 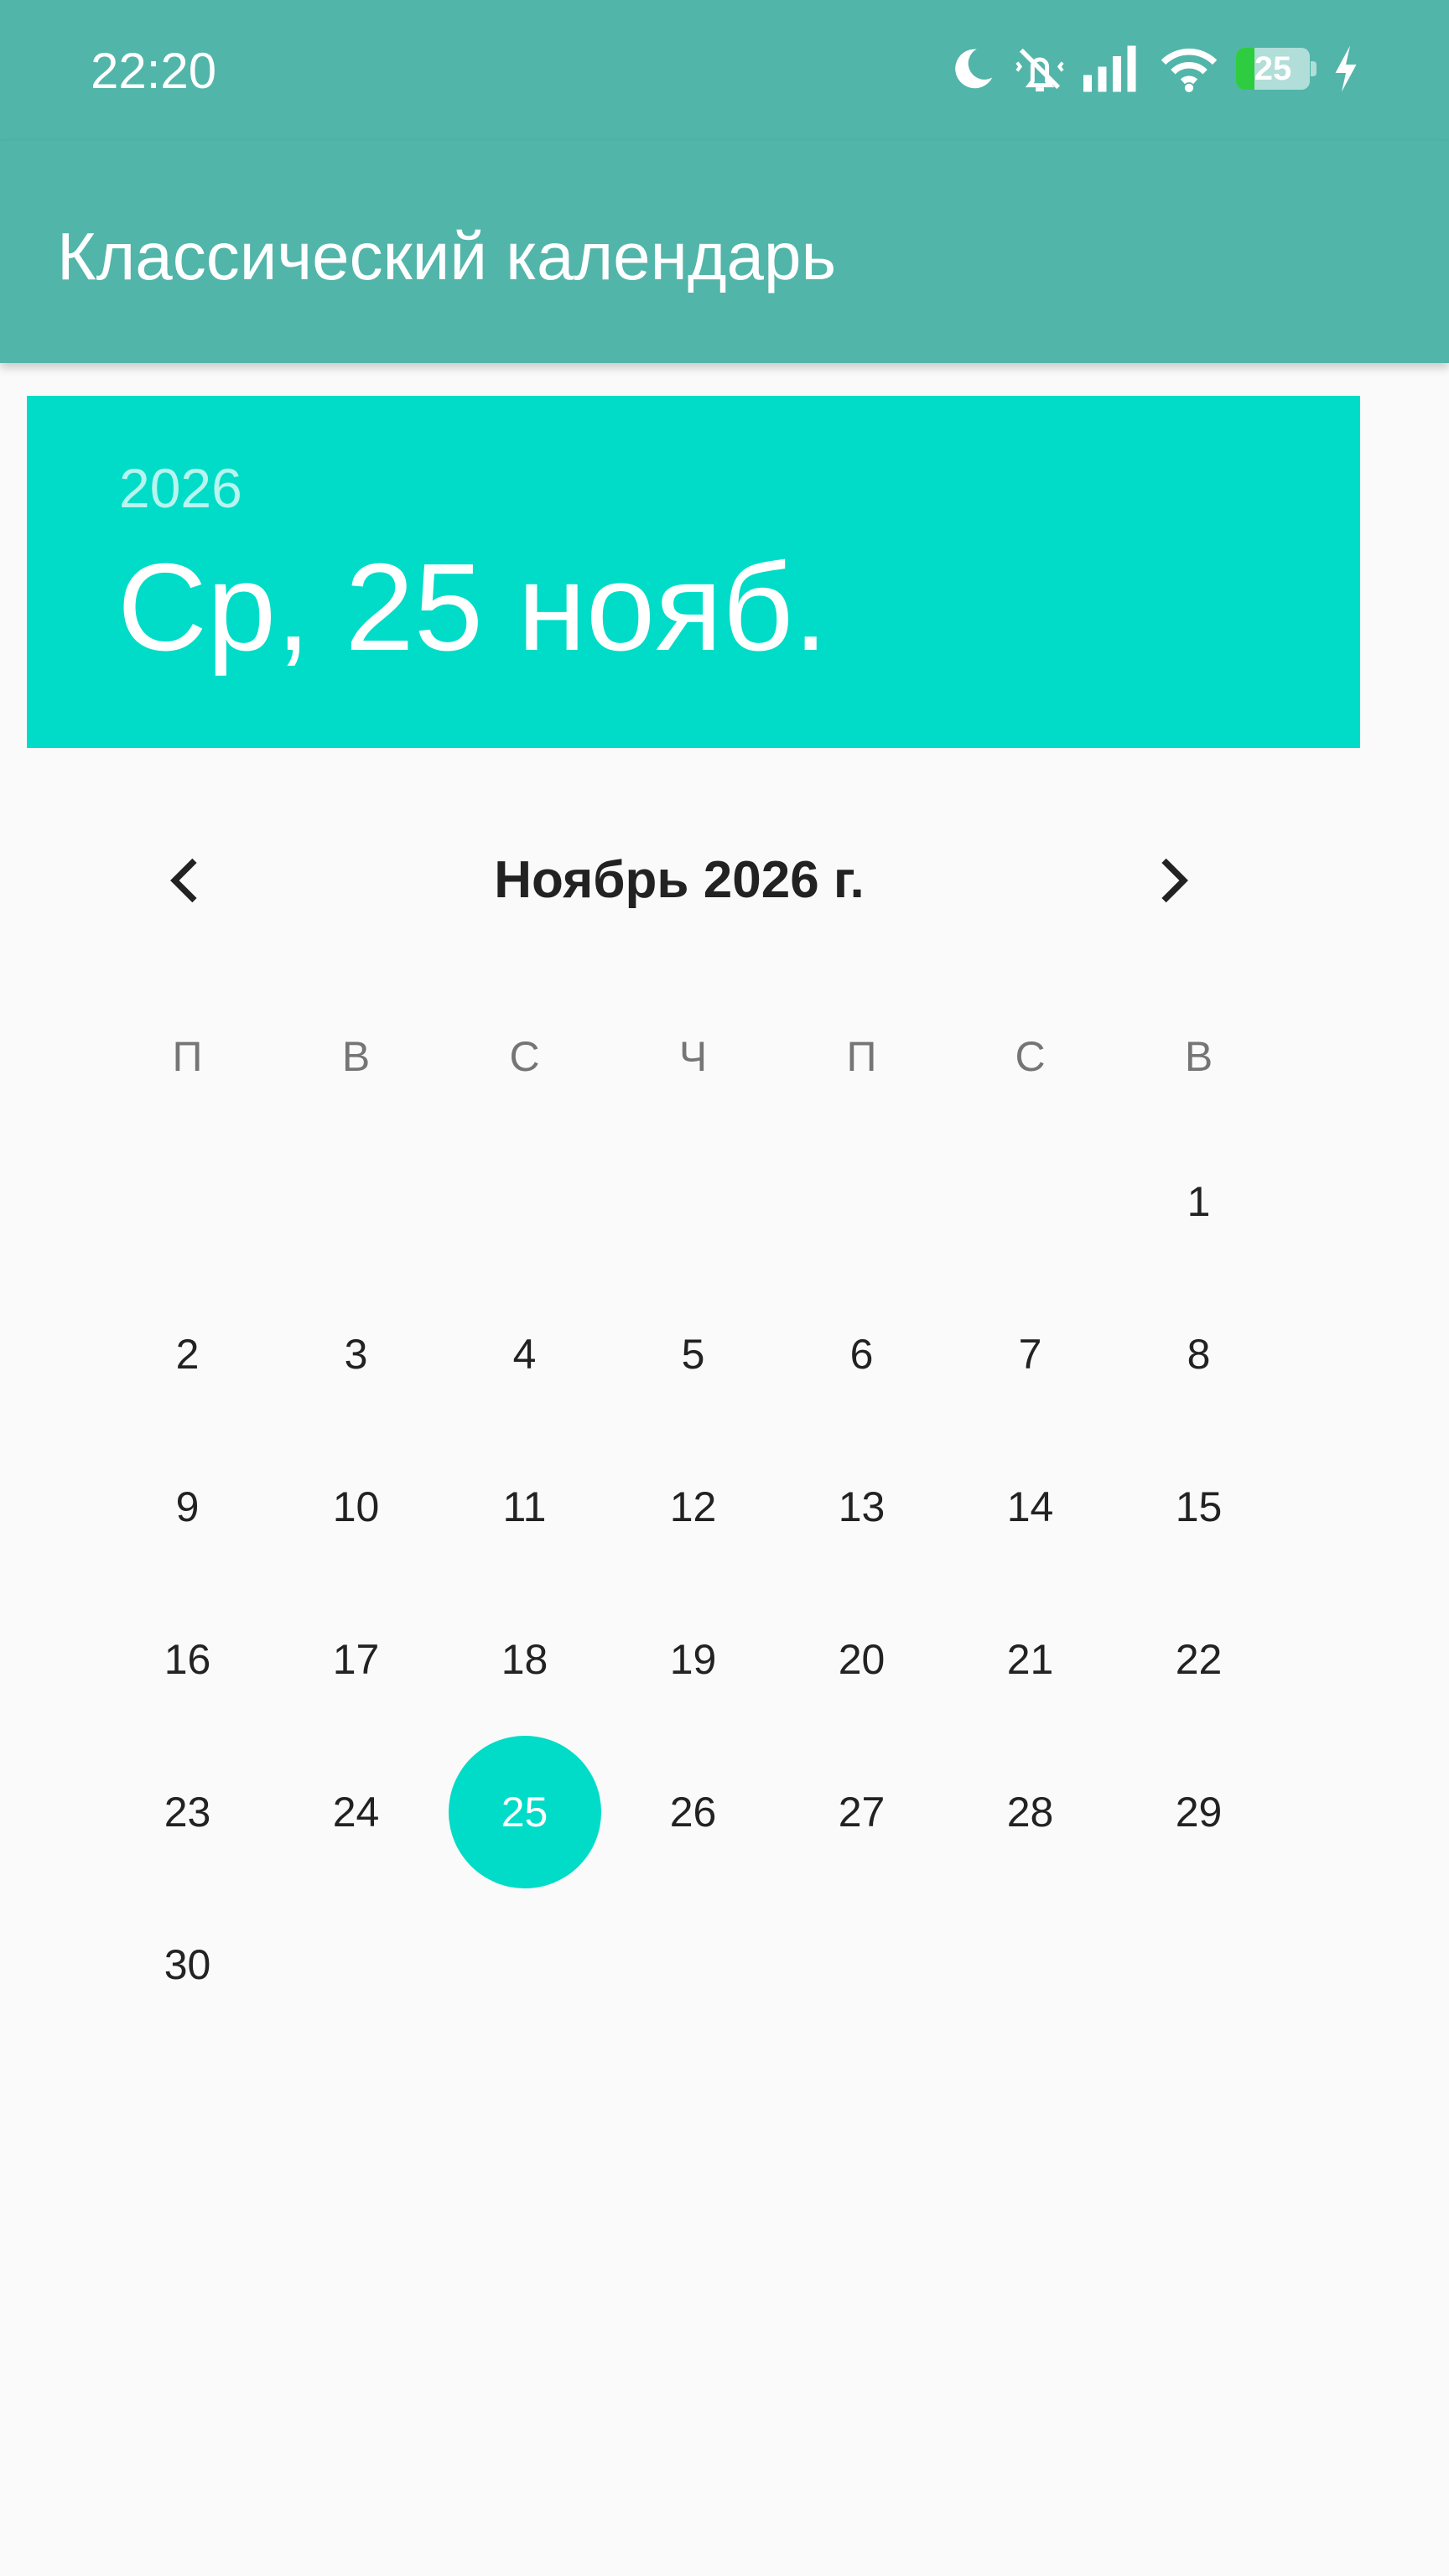 I want to click on day-number: 24, so click(x=356, y=1812).